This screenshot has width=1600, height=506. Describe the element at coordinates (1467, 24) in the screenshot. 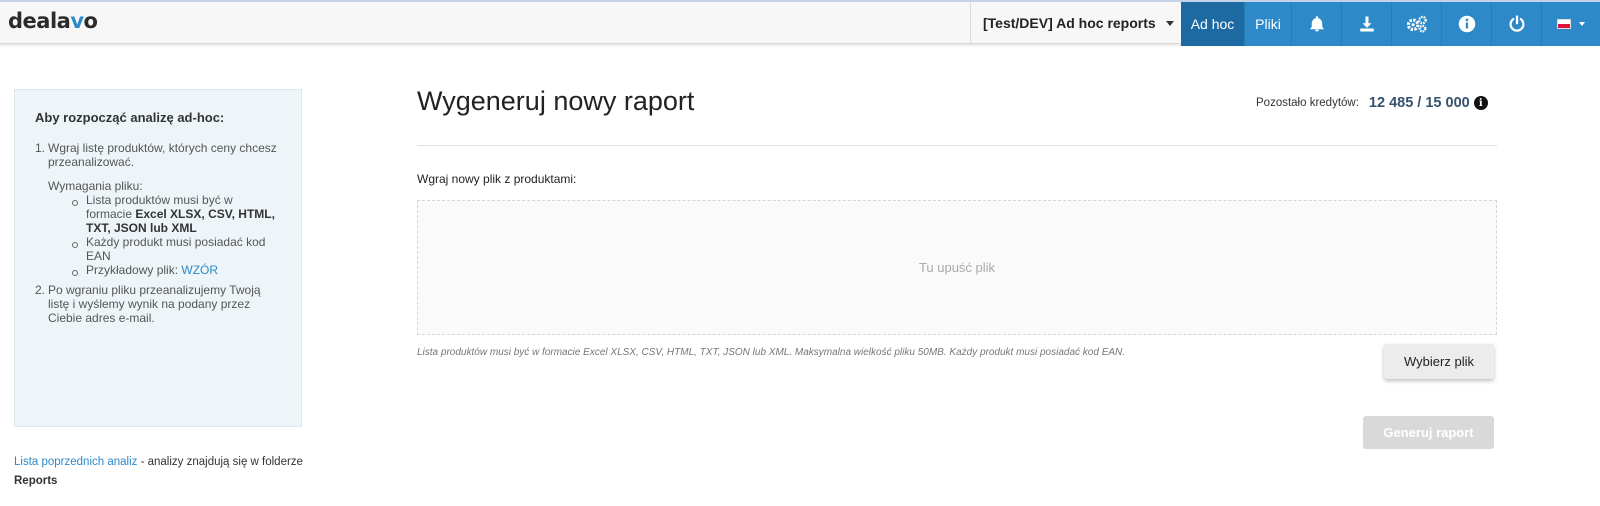

I see `info-icon` at that location.